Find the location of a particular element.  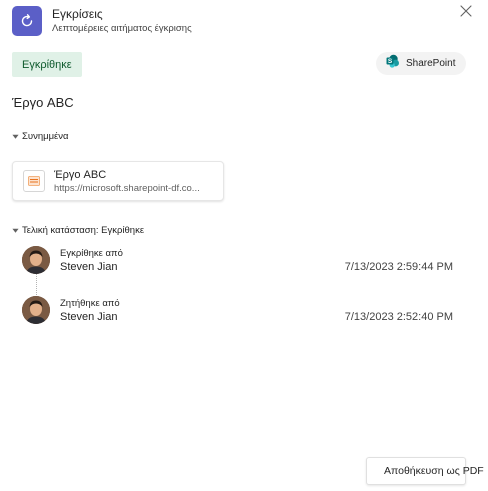

timeline-date: 7/13/2023 2:52:40 PM is located at coordinates (398, 317).